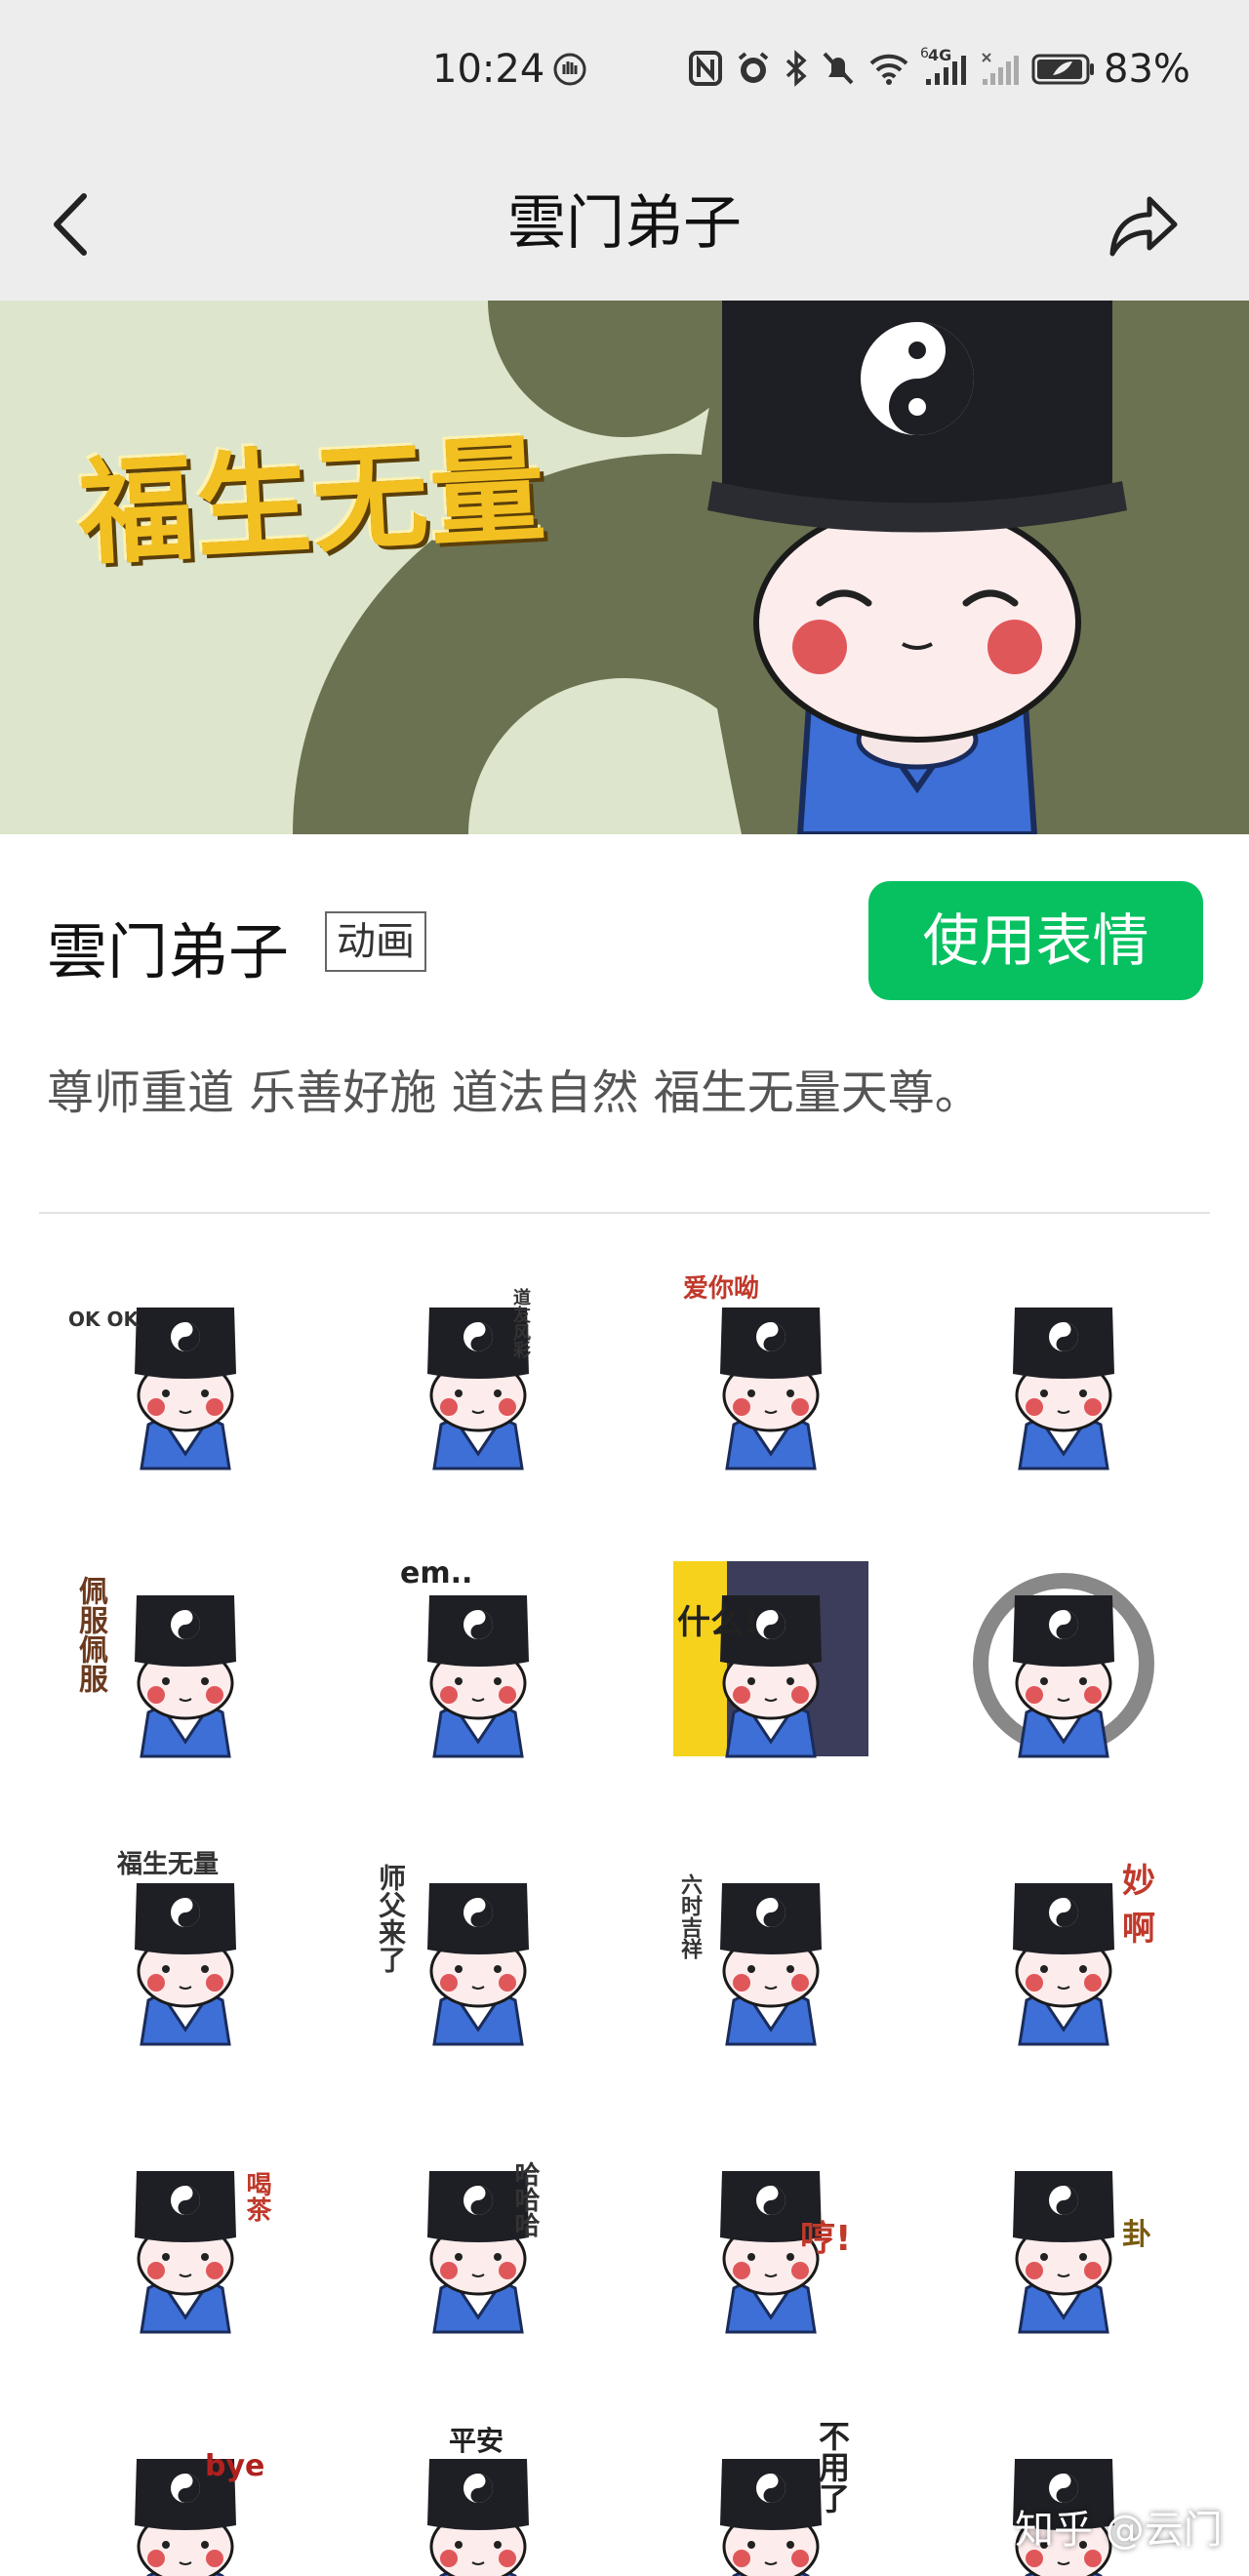  What do you see at coordinates (168, 1864) in the screenshot?
I see `sticker-caption: 福生无量` at bounding box center [168, 1864].